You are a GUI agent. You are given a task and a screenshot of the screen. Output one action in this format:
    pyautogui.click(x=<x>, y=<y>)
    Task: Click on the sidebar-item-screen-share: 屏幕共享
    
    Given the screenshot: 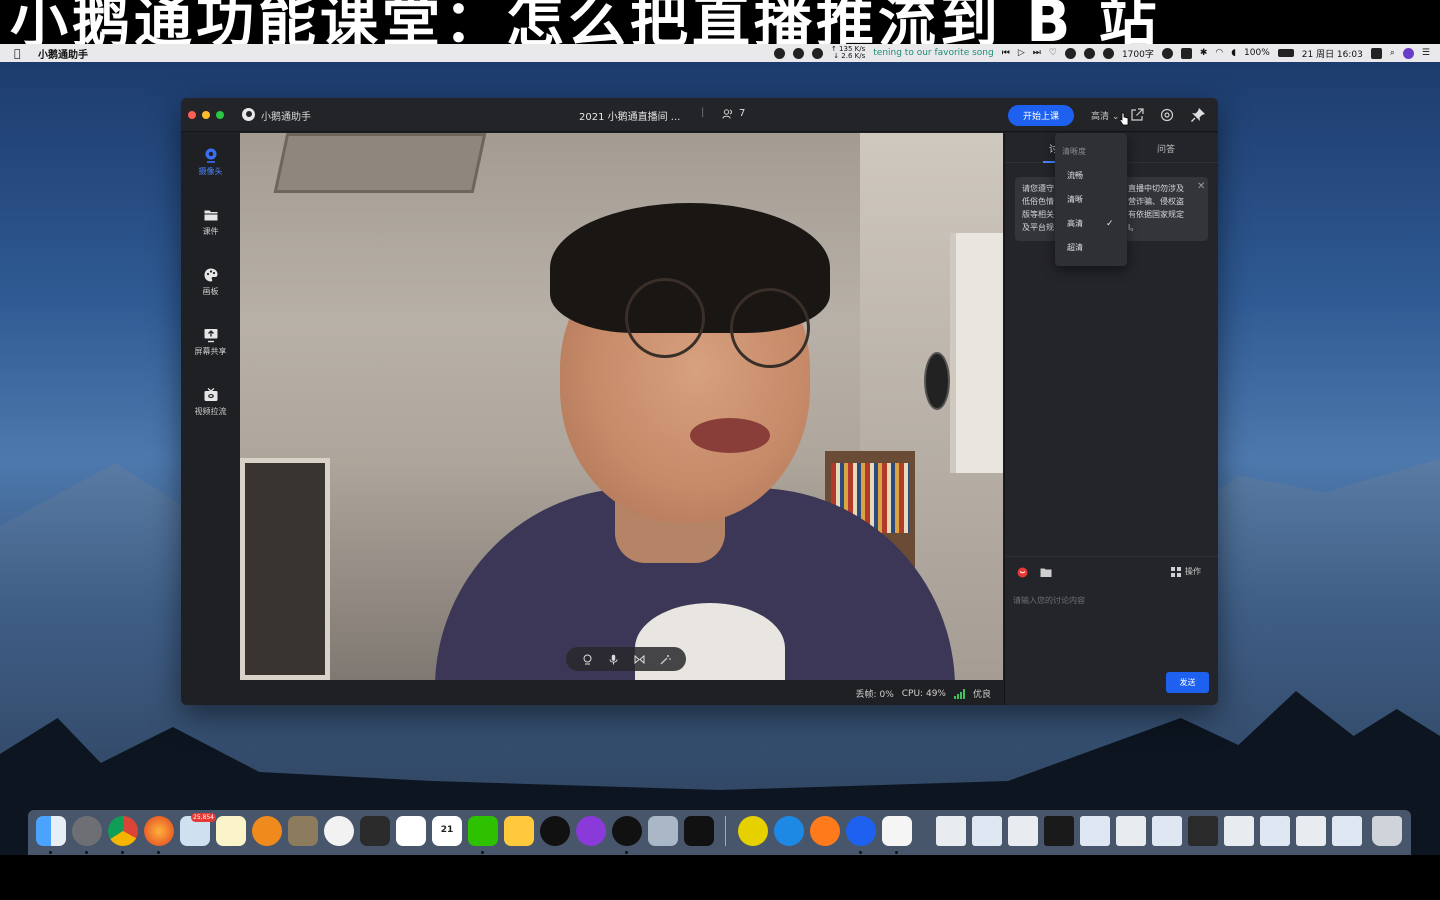 What is the action you would take?
    pyautogui.click(x=210, y=348)
    